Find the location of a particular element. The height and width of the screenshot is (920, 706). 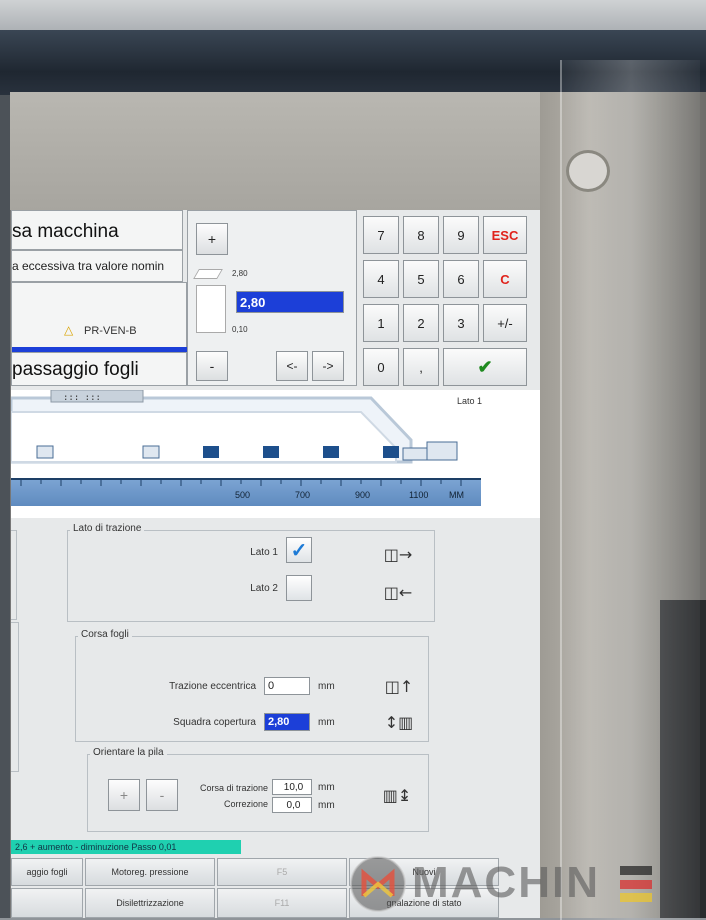

side1-checkbox: ✓ is located at coordinates (299, 550).